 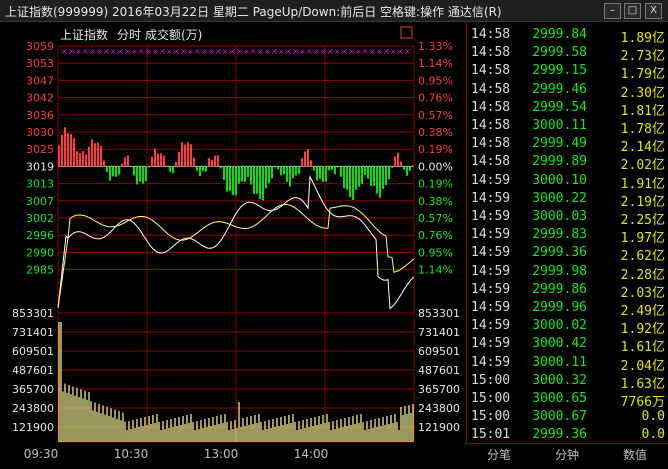 What do you see at coordinates (40, 98) in the screenshot?
I see `price-axis-label: 3042` at bounding box center [40, 98].